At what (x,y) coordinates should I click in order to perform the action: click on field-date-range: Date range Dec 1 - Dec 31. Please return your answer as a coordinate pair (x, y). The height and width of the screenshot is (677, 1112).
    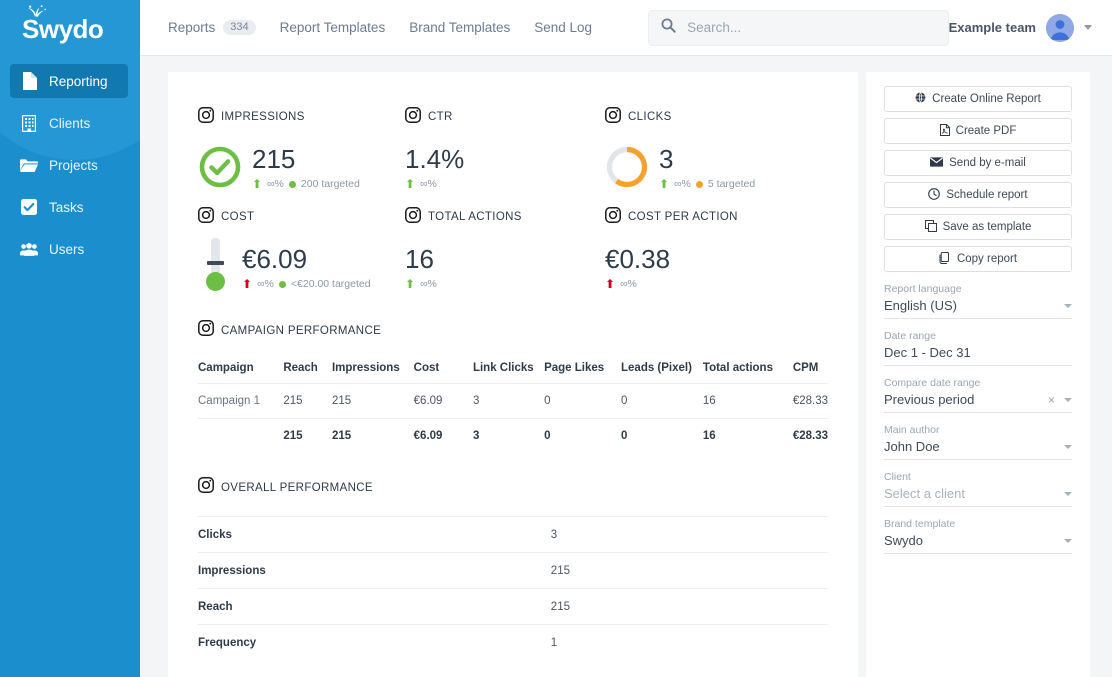
    Looking at the image, I should click on (978, 348).